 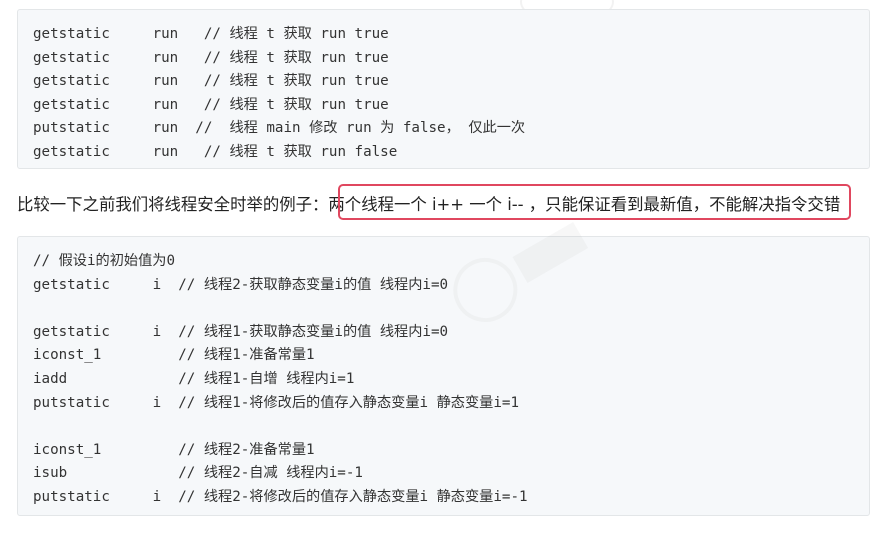 What do you see at coordinates (194, 378) in the screenshot?
I see `code-line: iadd // 线程1-自增 线程内i=1` at bounding box center [194, 378].